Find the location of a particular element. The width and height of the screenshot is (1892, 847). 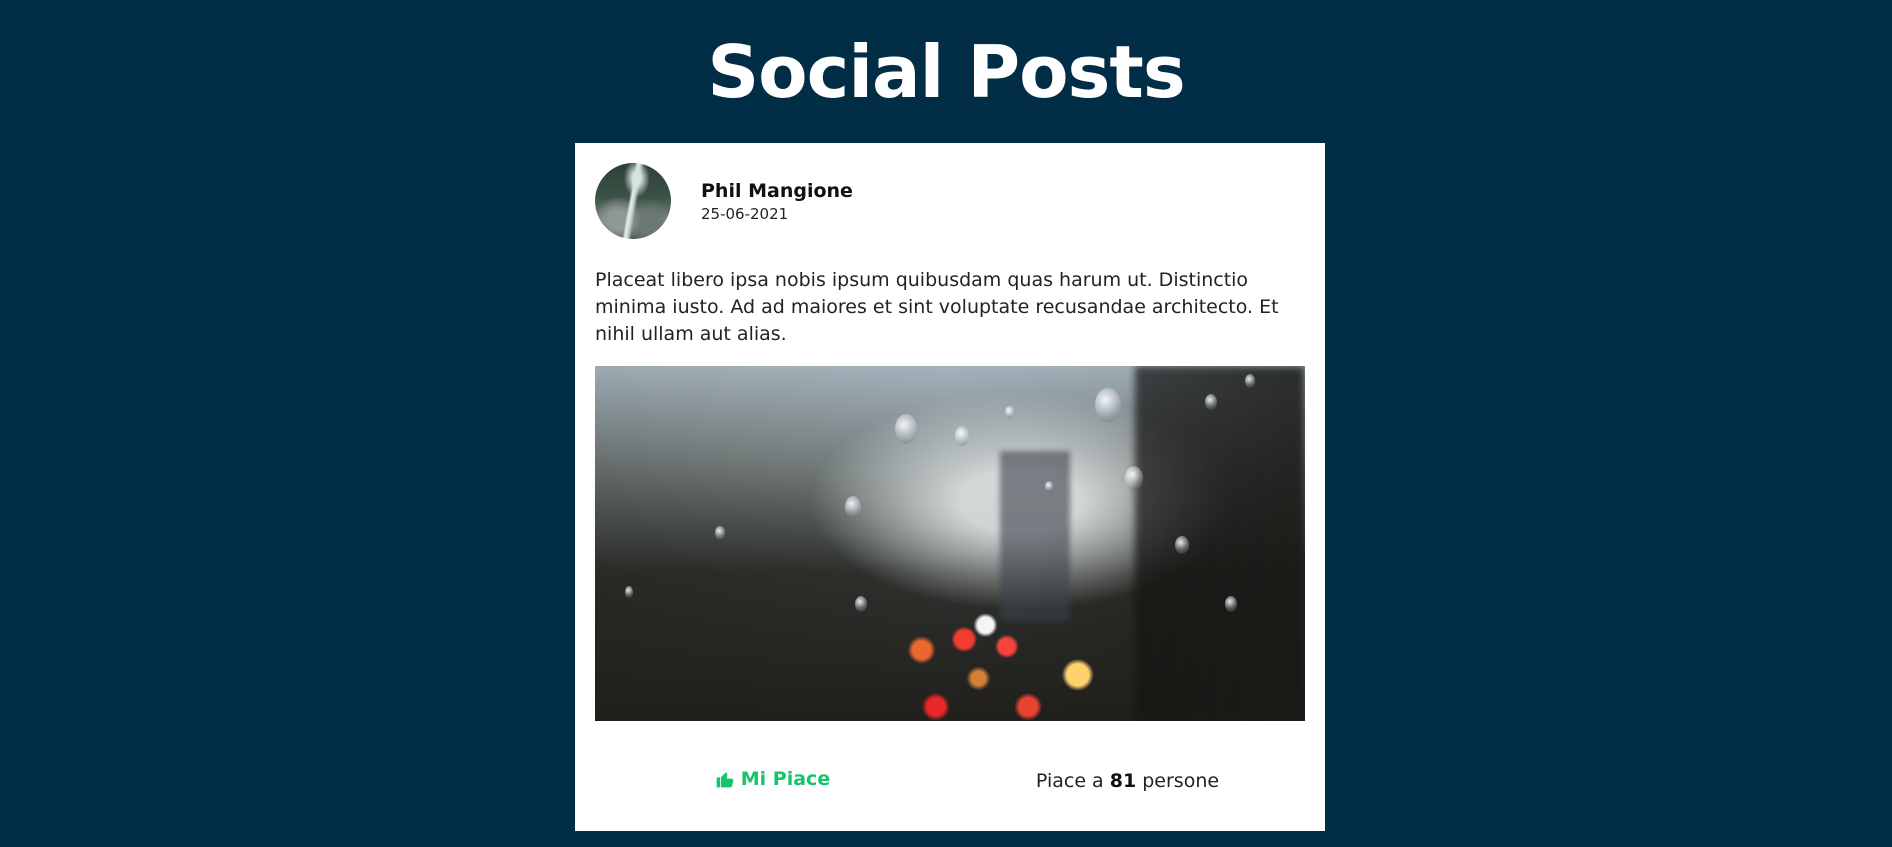

likes-count: 81 is located at coordinates (1123, 781).